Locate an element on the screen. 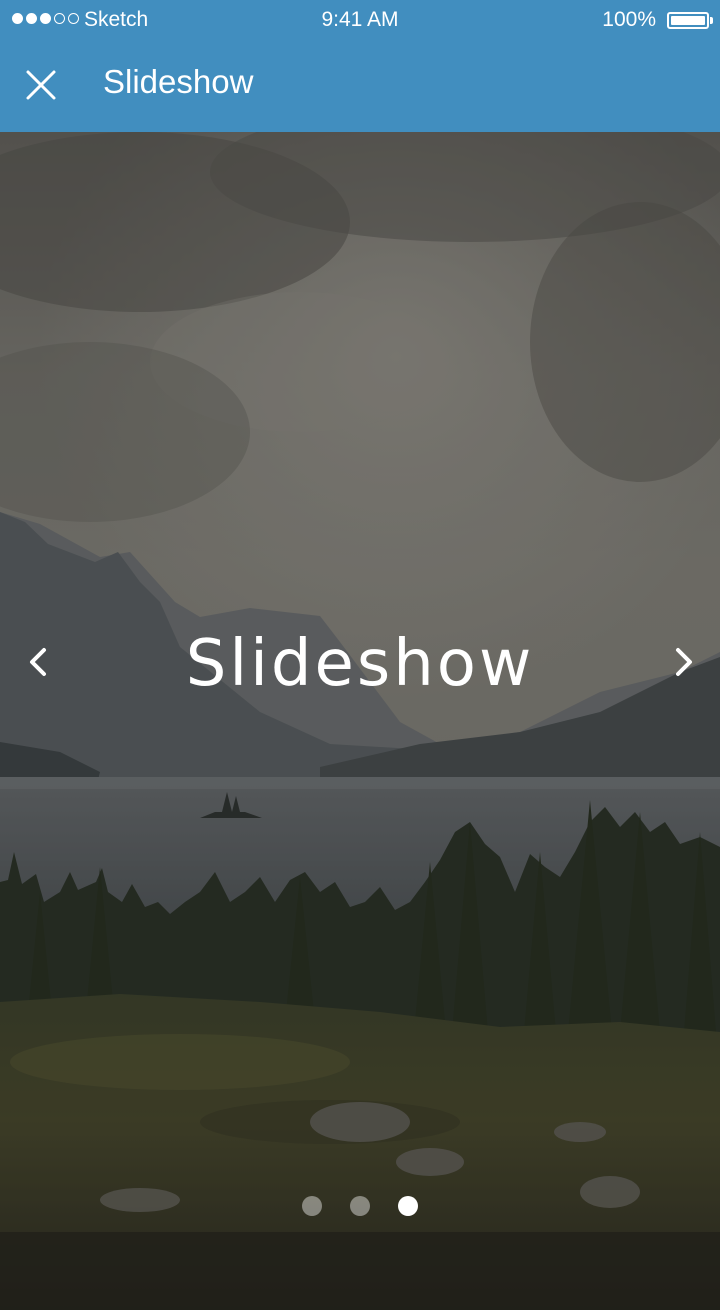  battery-icon is located at coordinates (688, 20).